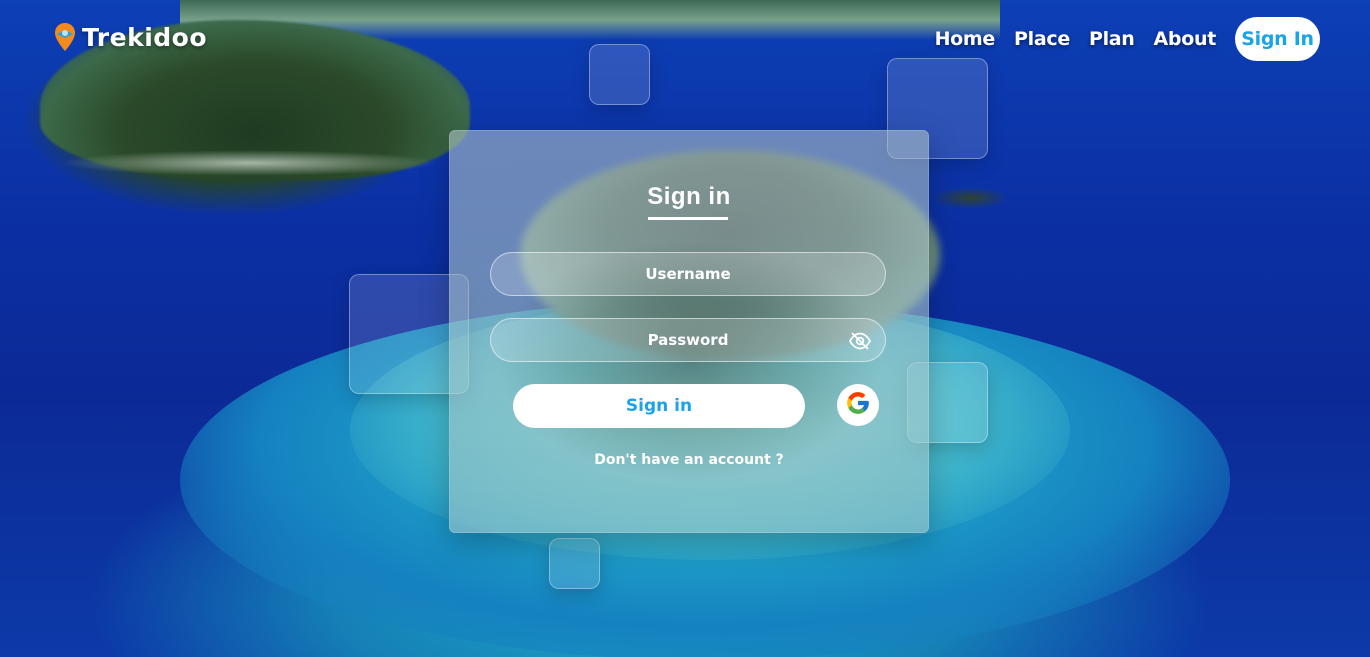 The width and height of the screenshot is (1370, 657). I want to click on nav-menu: Home Place Plan About Sign In, so click(1127, 39).